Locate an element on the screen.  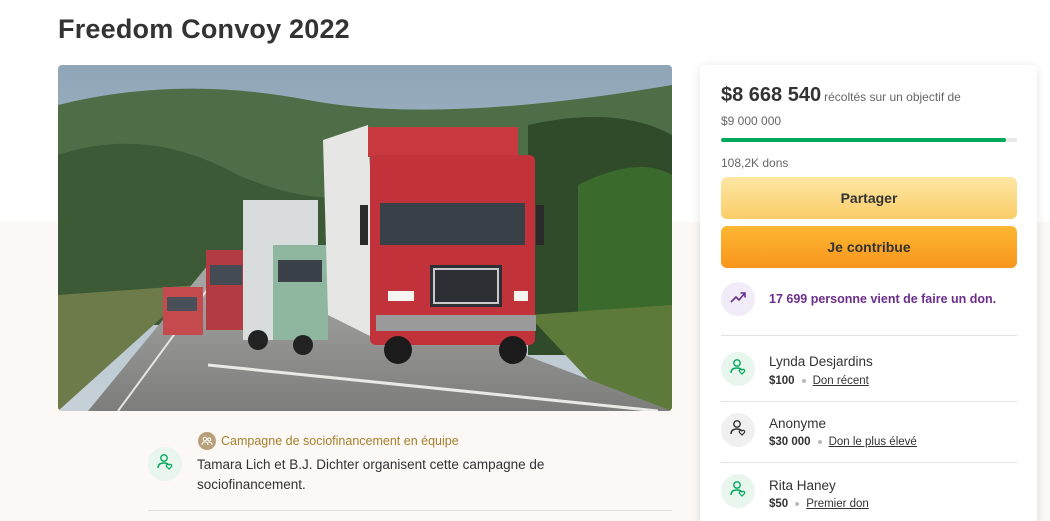
donor-amount: $50 is located at coordinates (779, 504).